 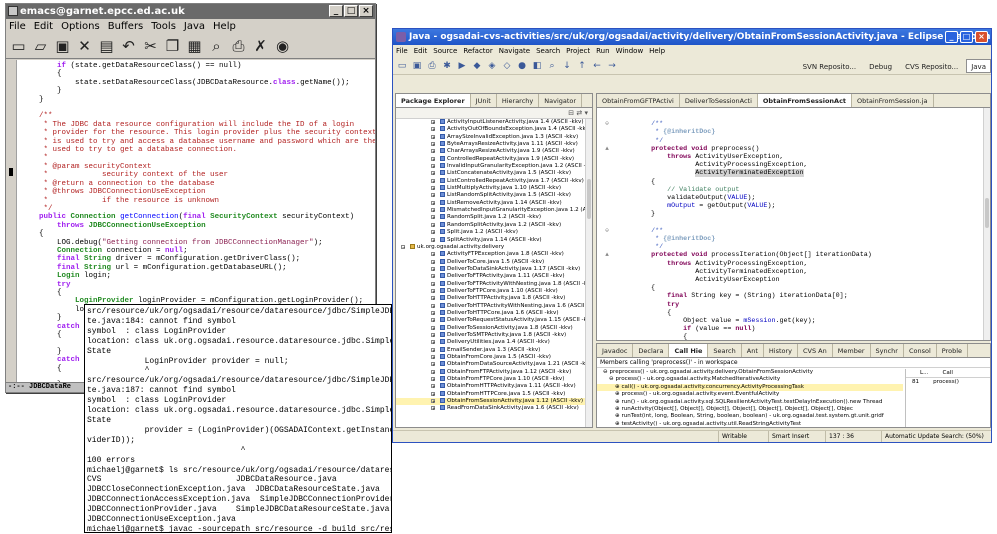 I want to click on perspective-debug: Debug, so click(x=880, y=66).